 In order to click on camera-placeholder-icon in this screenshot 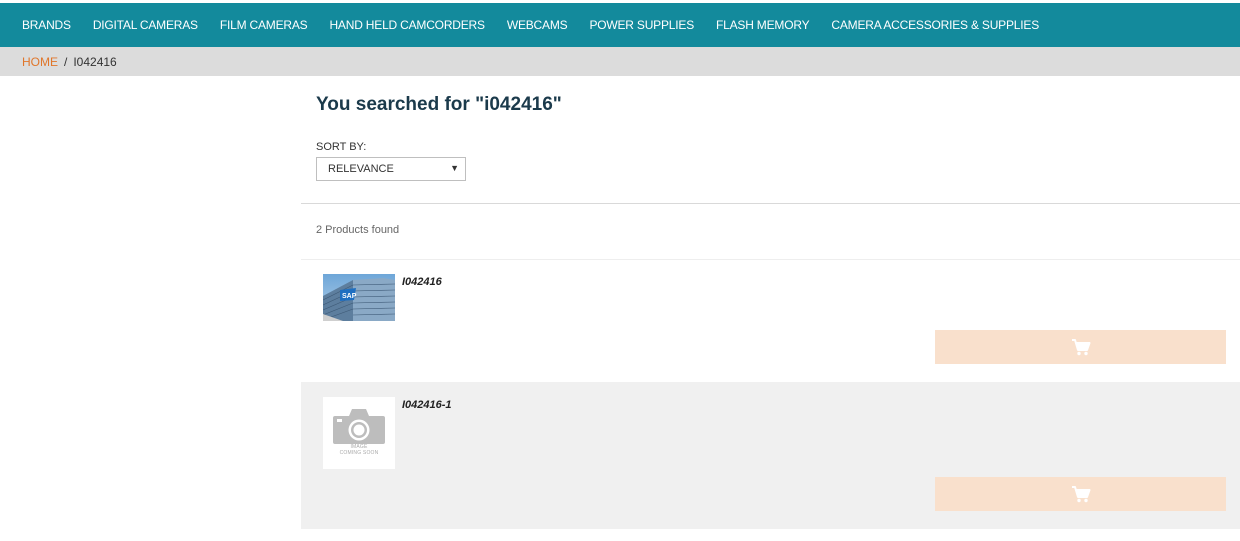, I will do `click(359, 426)`.